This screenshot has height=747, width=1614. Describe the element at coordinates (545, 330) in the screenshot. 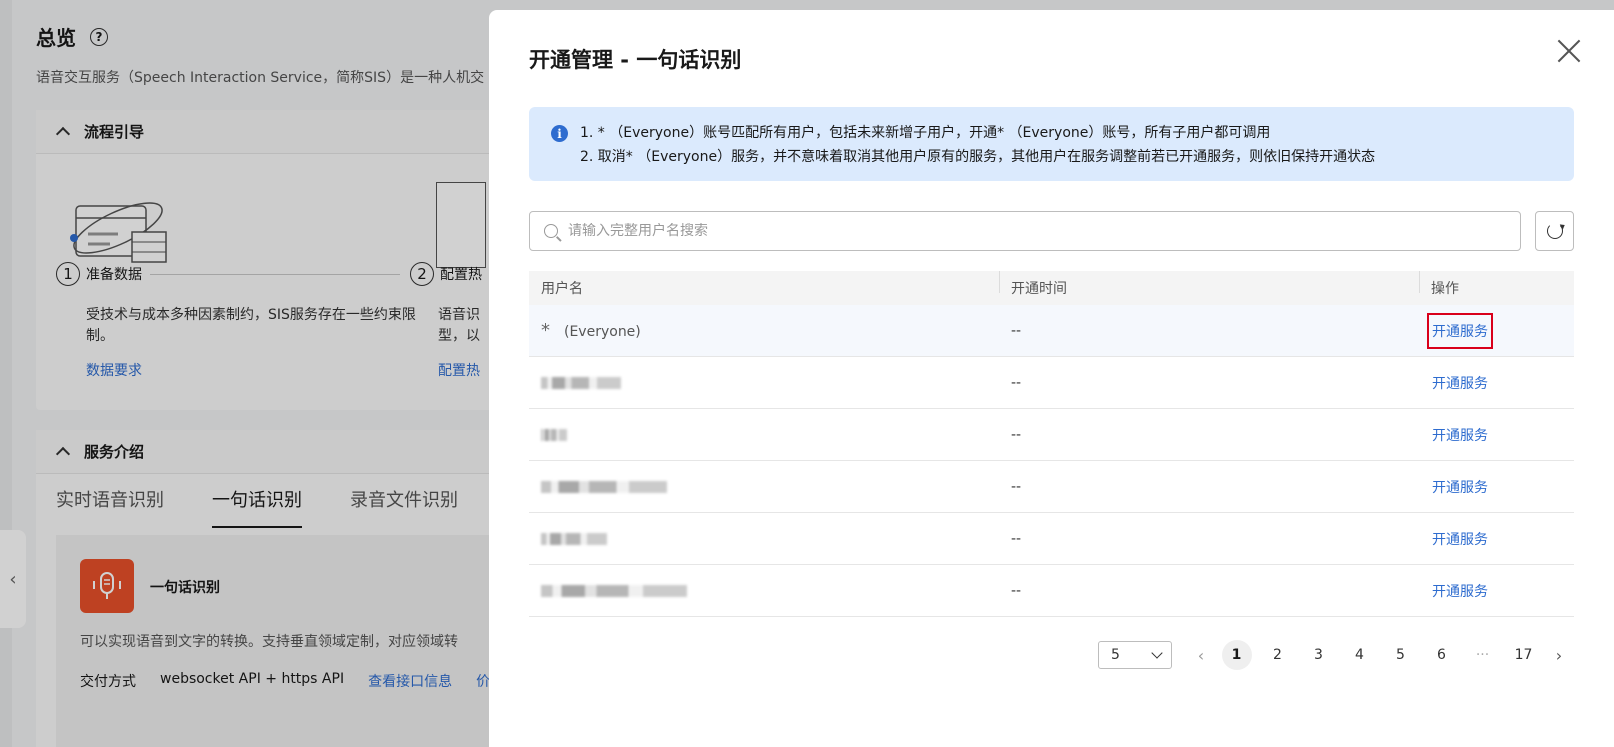

I see `asterisk-icon: *` at that location.